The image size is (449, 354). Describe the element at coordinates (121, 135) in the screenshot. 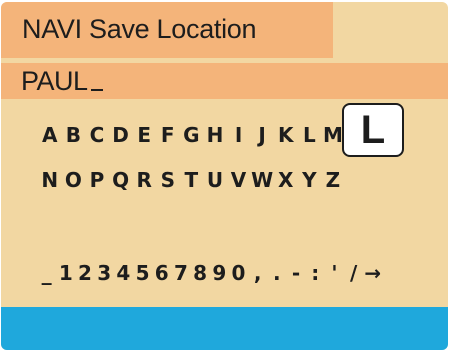

I see `key-d: D` at that location.